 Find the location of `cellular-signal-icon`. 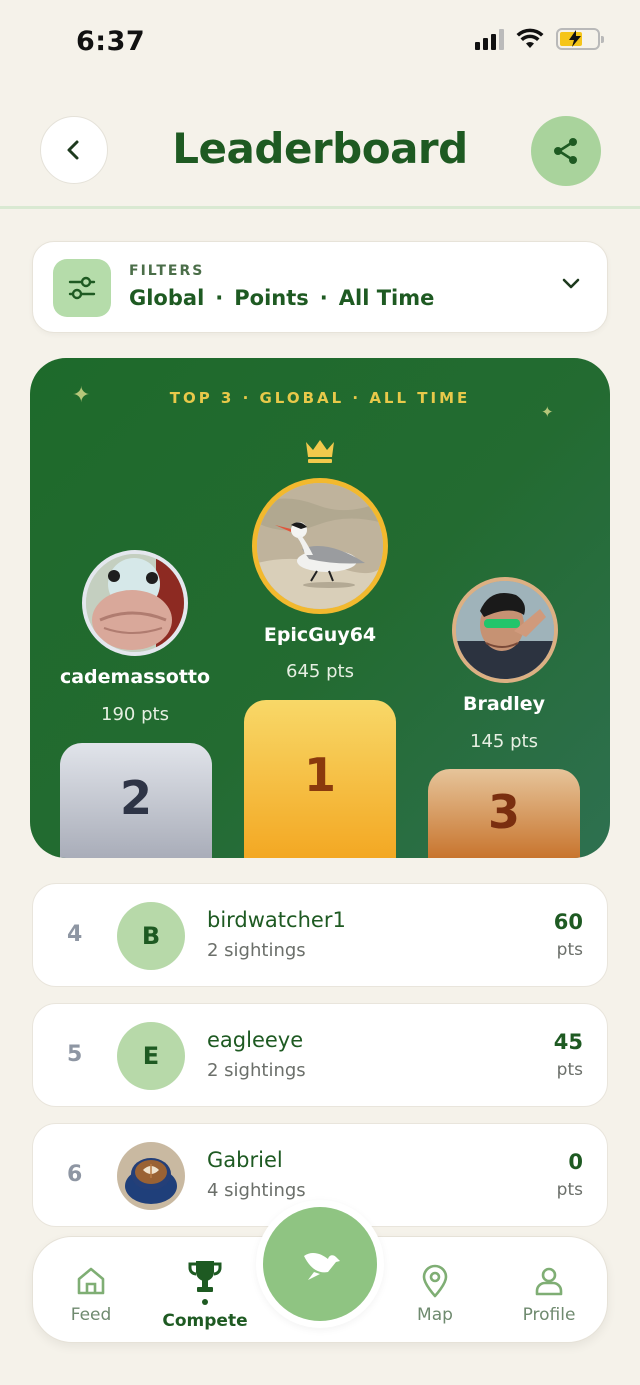

cellular-signal-icon is located at coordinates (489, 39).